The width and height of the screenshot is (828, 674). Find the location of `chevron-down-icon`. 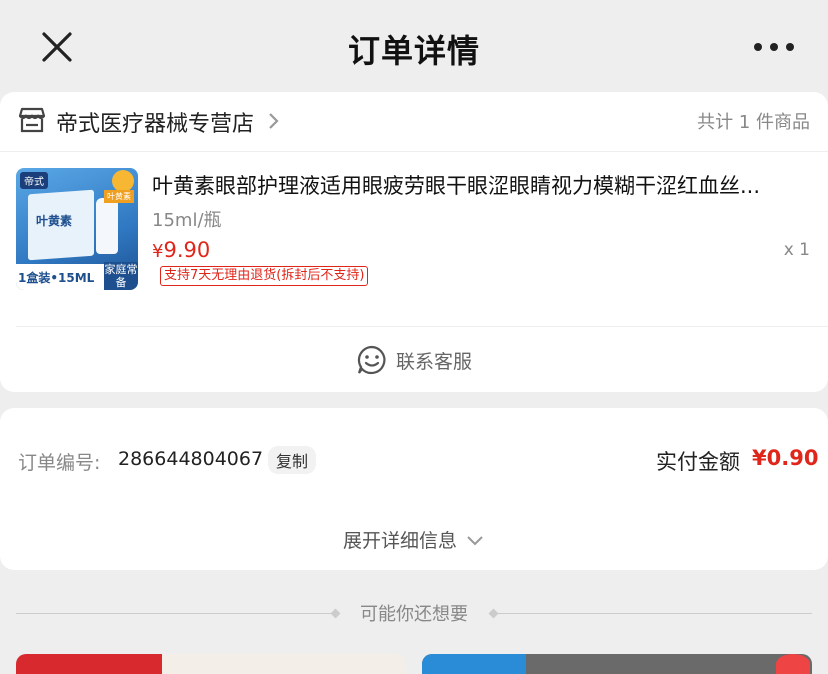

chevron-down-icon is located at coordinates (475, 540).